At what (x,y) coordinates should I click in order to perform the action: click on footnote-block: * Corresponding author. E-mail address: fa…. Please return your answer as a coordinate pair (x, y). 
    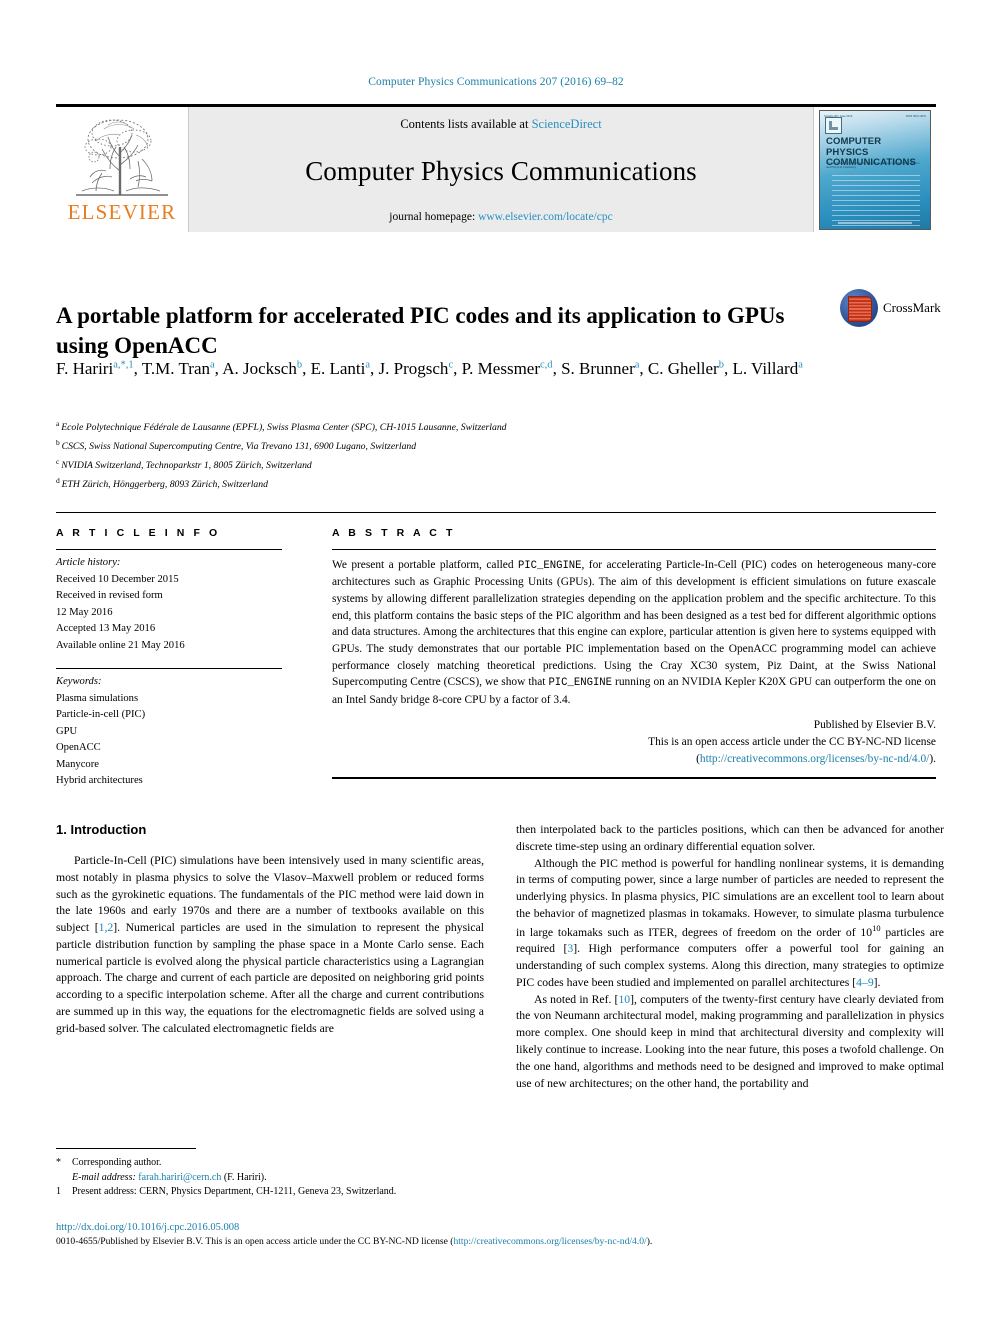
    Looking at the image, I should click on (270, 1174).